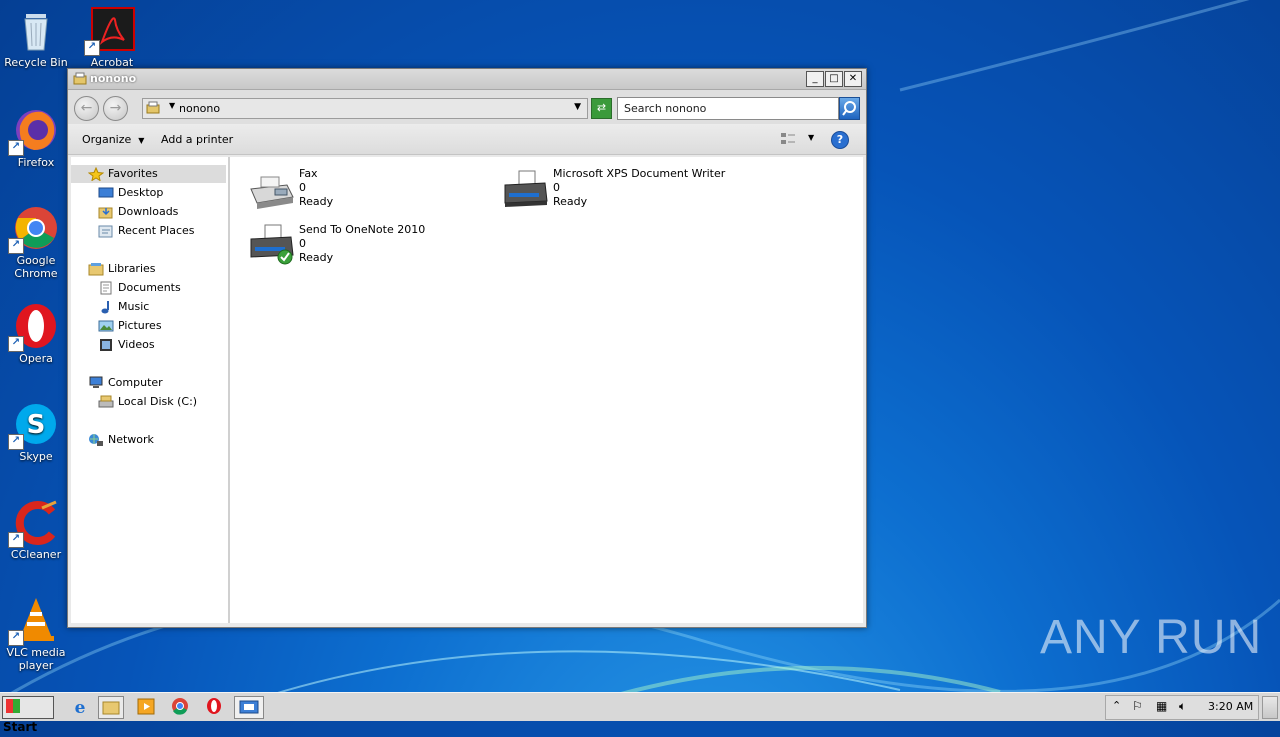  Describe the element at coordinates (214, 706) in the screenshot. I see `taskbar-opera-icon` at that location.